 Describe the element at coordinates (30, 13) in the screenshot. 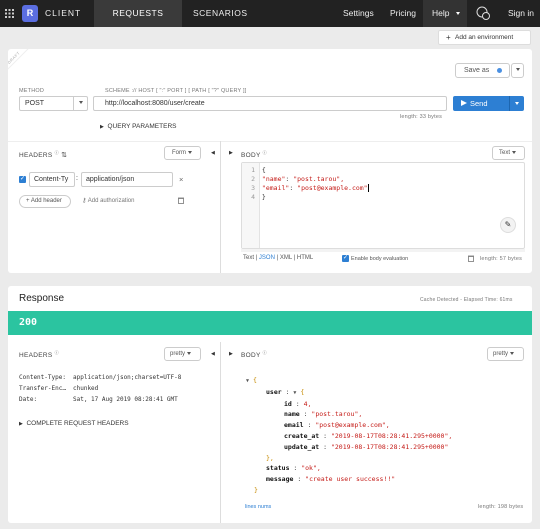

I see `app-logo: R` at that location.